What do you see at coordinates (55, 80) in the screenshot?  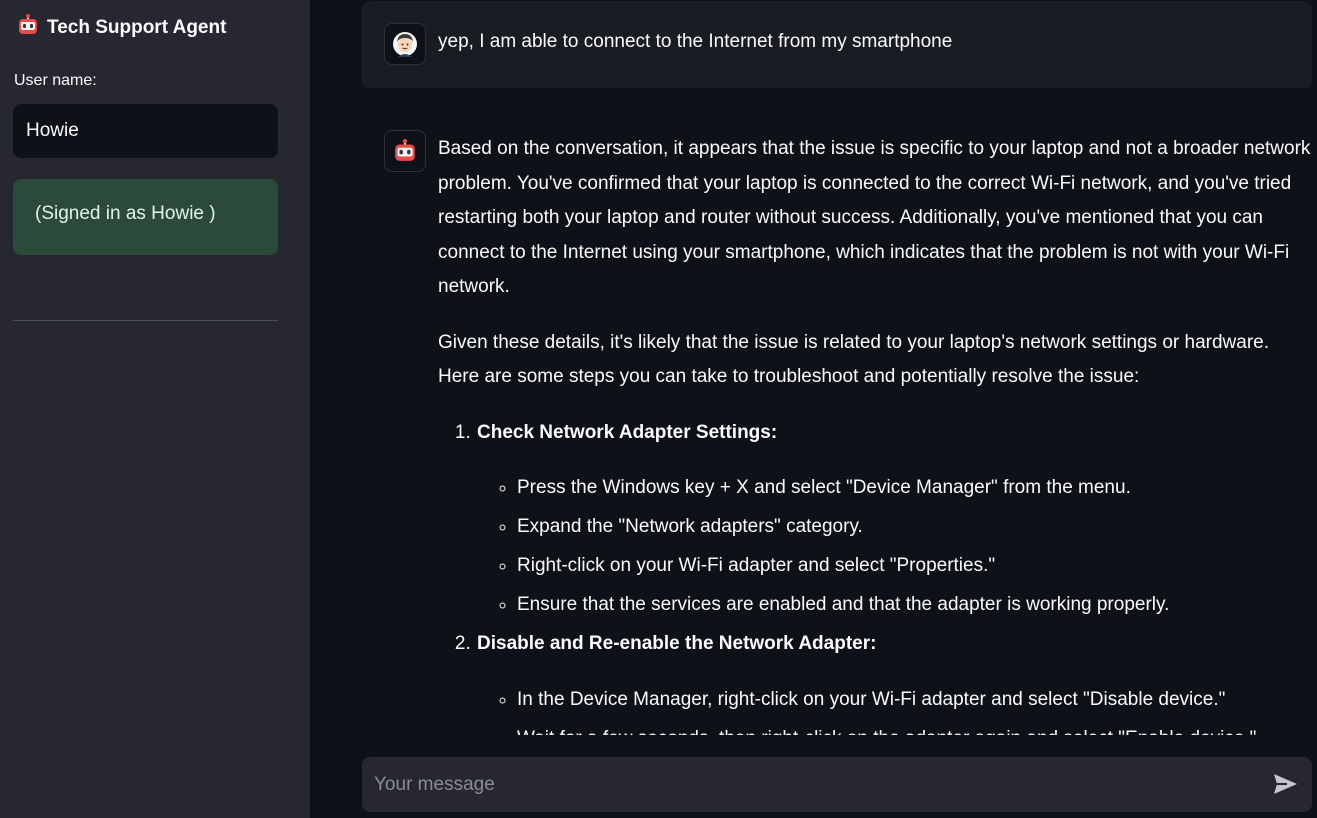 I see `user-name-label: User name:` at bounding box center [55, 80].